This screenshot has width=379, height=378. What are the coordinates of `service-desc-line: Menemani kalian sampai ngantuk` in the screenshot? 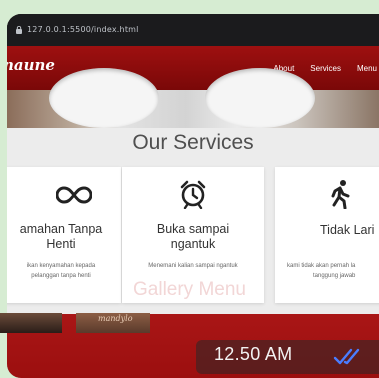 It's located at (193, 266).